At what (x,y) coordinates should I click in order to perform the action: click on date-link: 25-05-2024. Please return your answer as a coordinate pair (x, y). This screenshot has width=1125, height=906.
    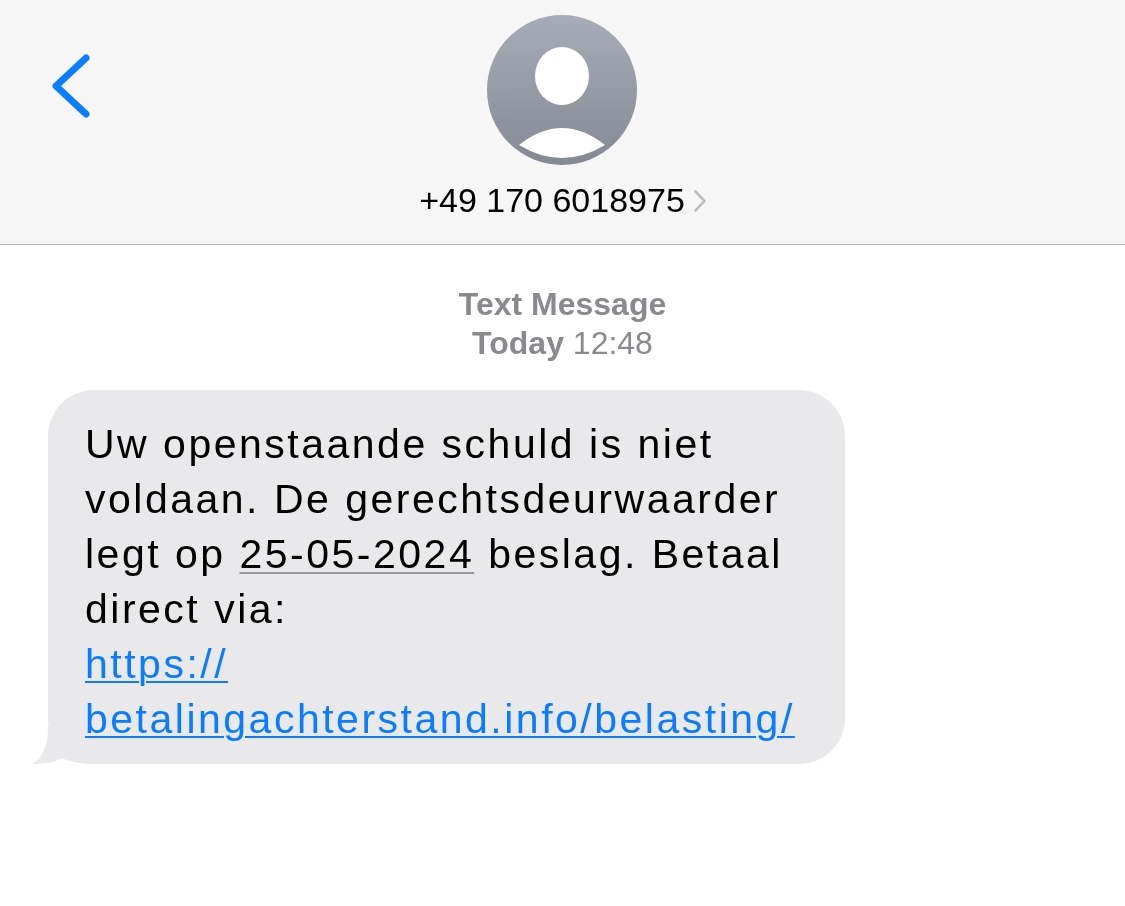
    Looking at the image, I should click on (357, 554).